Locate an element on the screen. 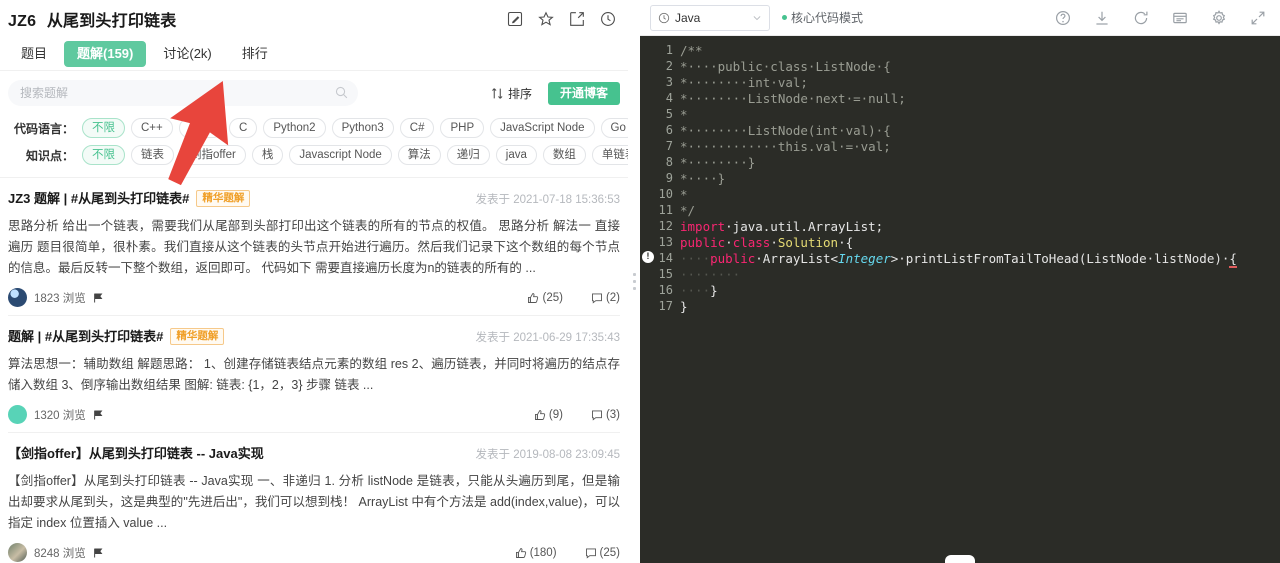 The image size is (1280, 563). line-number: 17 is located at coordinates (665, 306).